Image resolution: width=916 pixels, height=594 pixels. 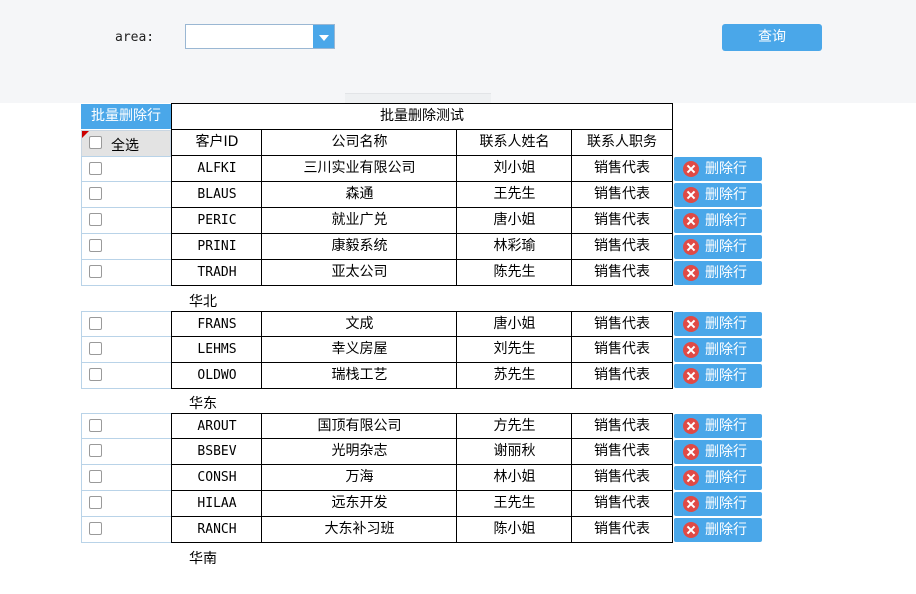 I want to click on group-label: 华东, so click(x=203, y=404).